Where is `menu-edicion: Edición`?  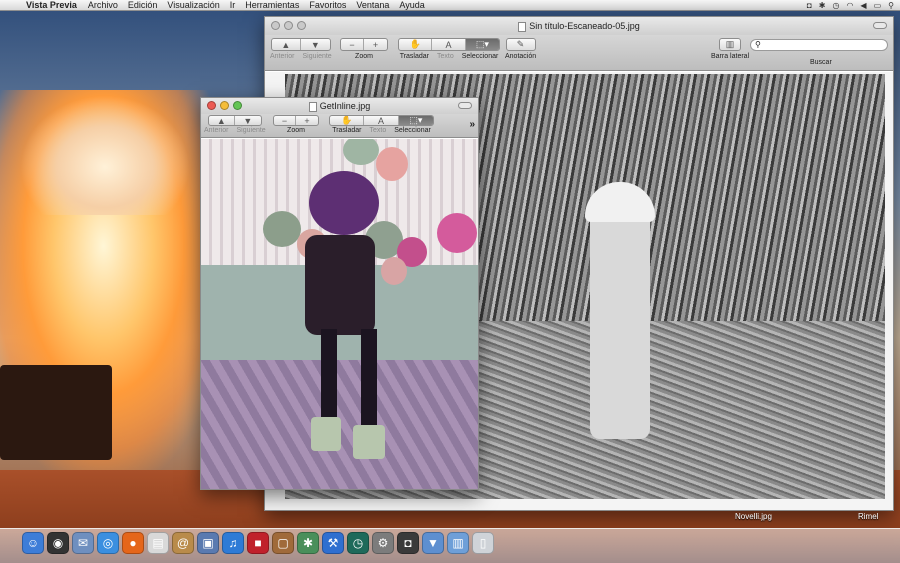
menu-edicion: Edición is located at coordinates (143, 5).